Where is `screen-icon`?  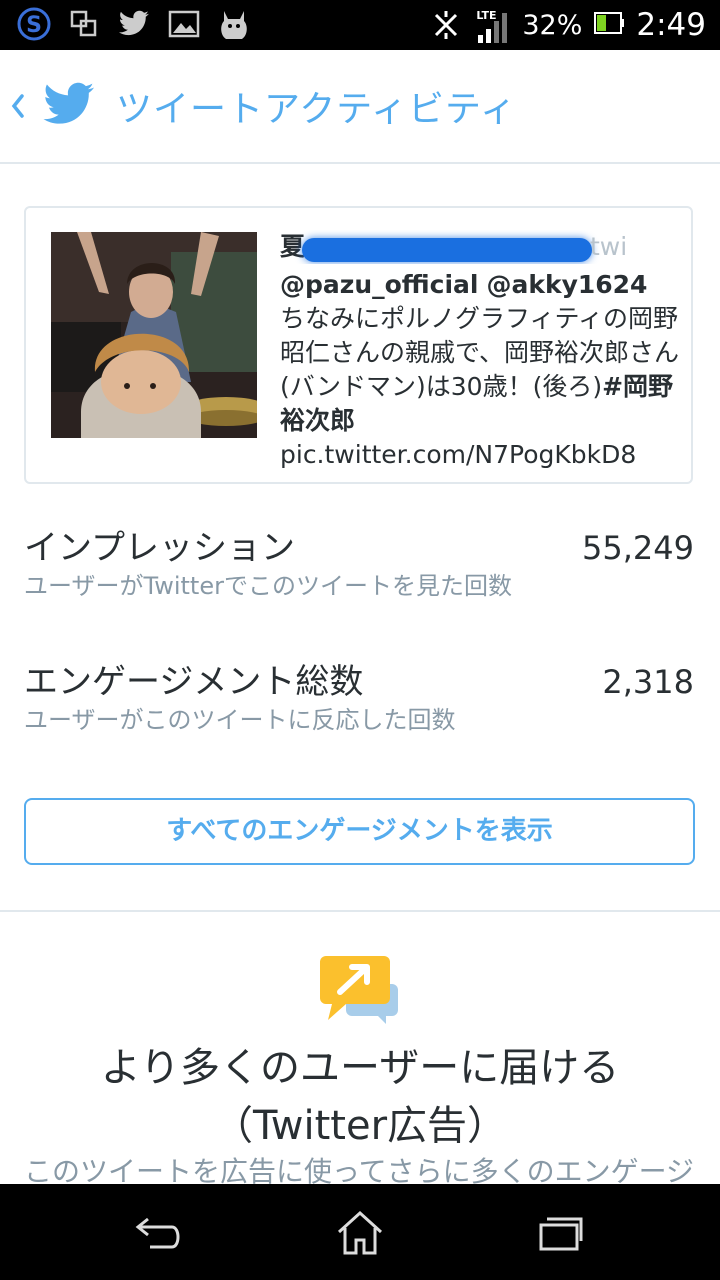 screen-icon is located at coordinates (84, 24).